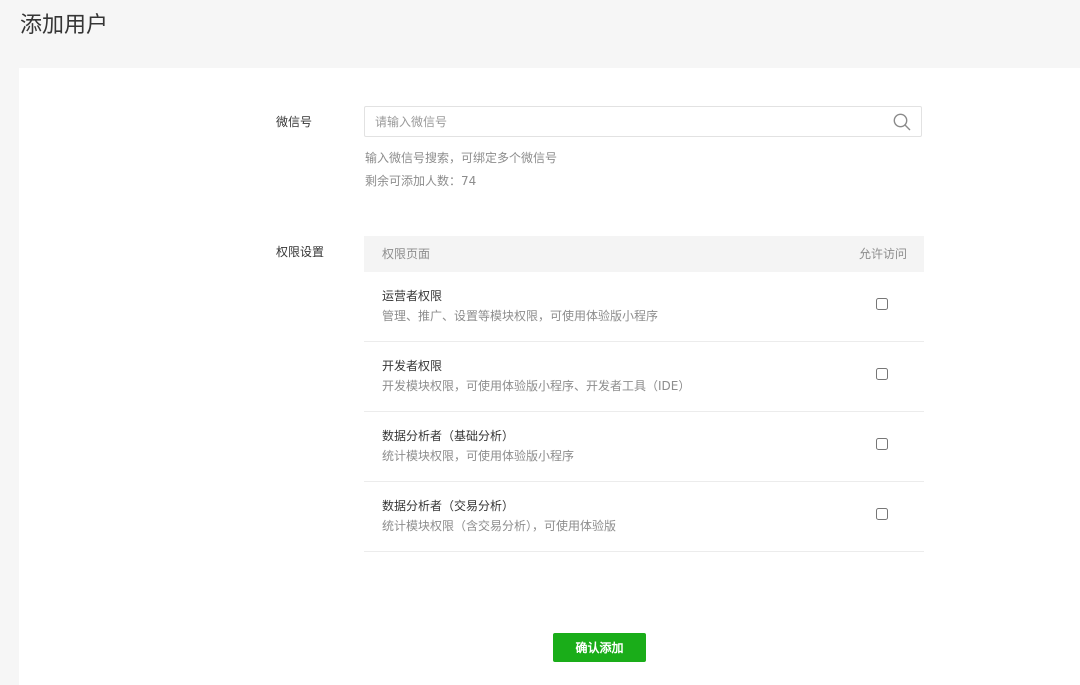 The image size is (1080, 685). I want to click on header-allow-access: 允许访问, so click(882, 254).